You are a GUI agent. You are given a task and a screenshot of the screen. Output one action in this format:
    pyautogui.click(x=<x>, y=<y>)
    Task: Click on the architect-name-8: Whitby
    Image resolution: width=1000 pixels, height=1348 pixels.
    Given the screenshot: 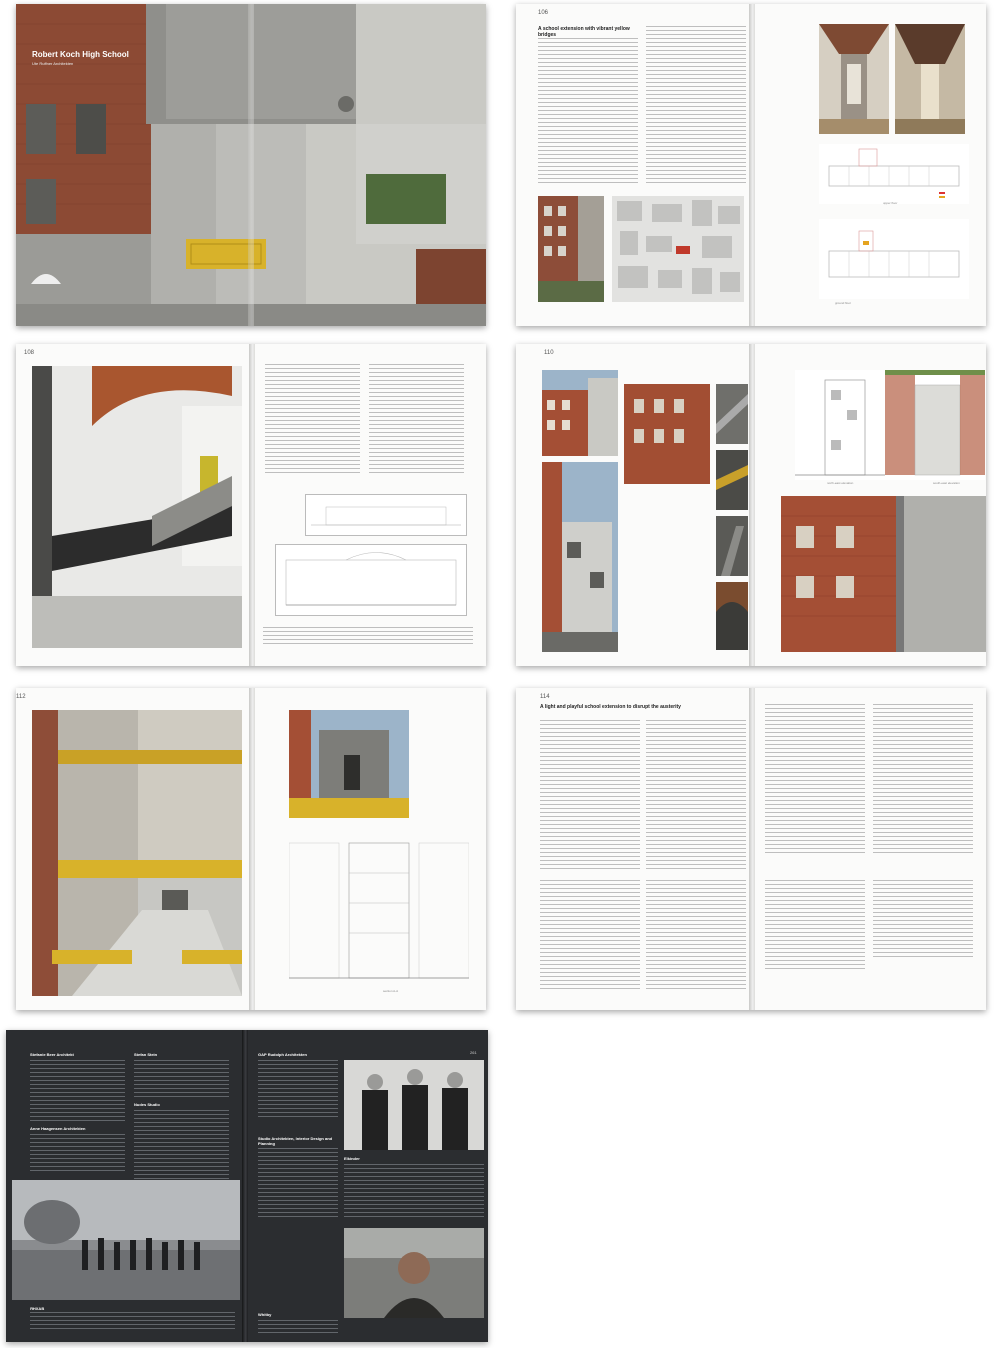 What is the action you would take?
    pyautogui.click(x=265, y=1314)
    